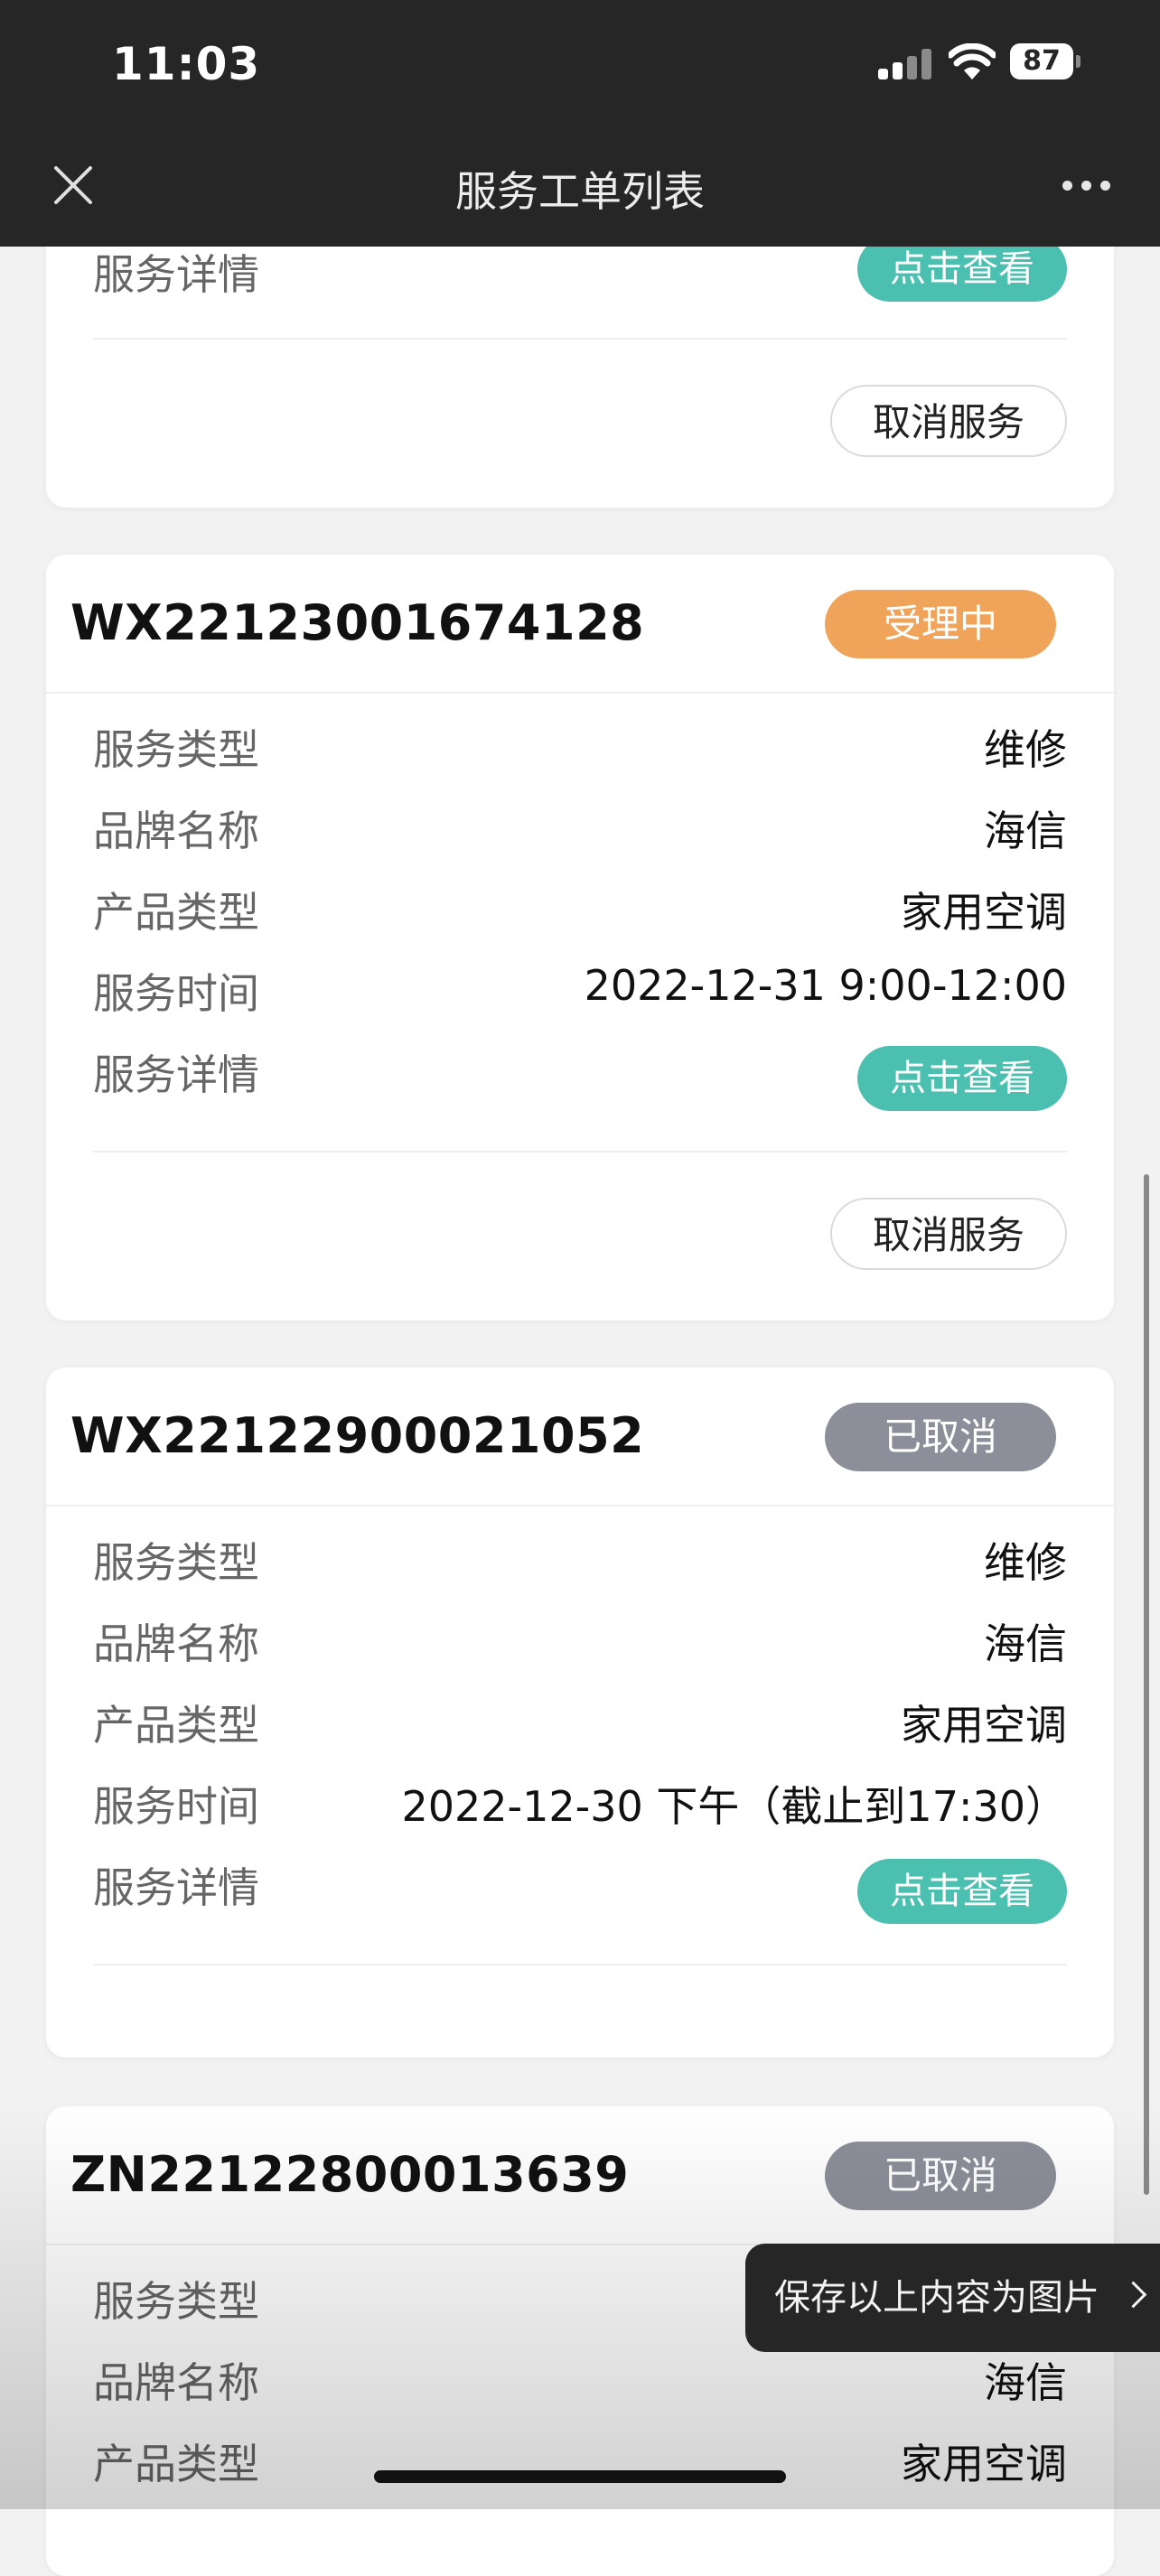 The width and height of the screenshot is (1160, 2576). What do you see at coordinates (1133, 2295) in the screenshot?
I see `chevron-right-icon` at bounding box center [1133, 2295].